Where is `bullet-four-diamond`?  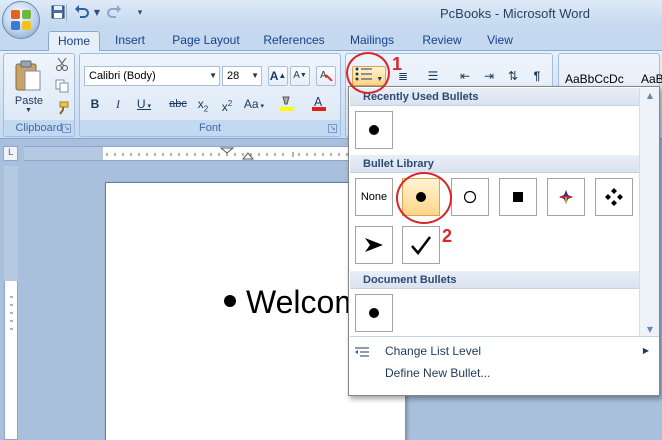
bullet-four-diamond is located at coordinates (566, 197).